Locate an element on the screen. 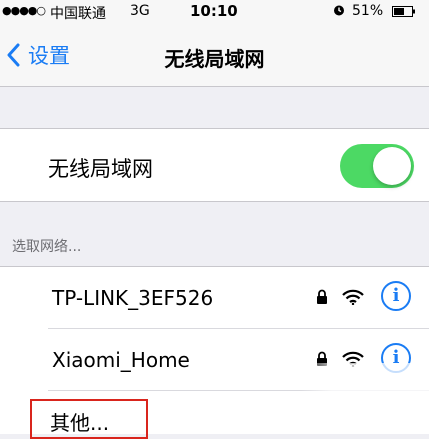 The width and height of the screenshot is (429, 439). battery-percent: 51% is located at coordinates (368, 11).